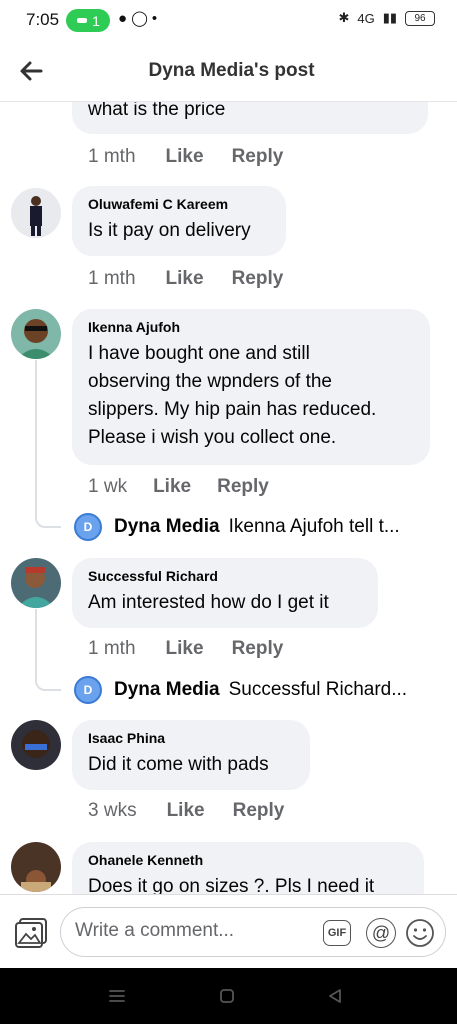 This screenshot has height=1024, width=457. What do you see at coordinates (208, 602) in the screenshot?
I see `comment-text: Am interested how do I get it` at bounding box center [208, 602].